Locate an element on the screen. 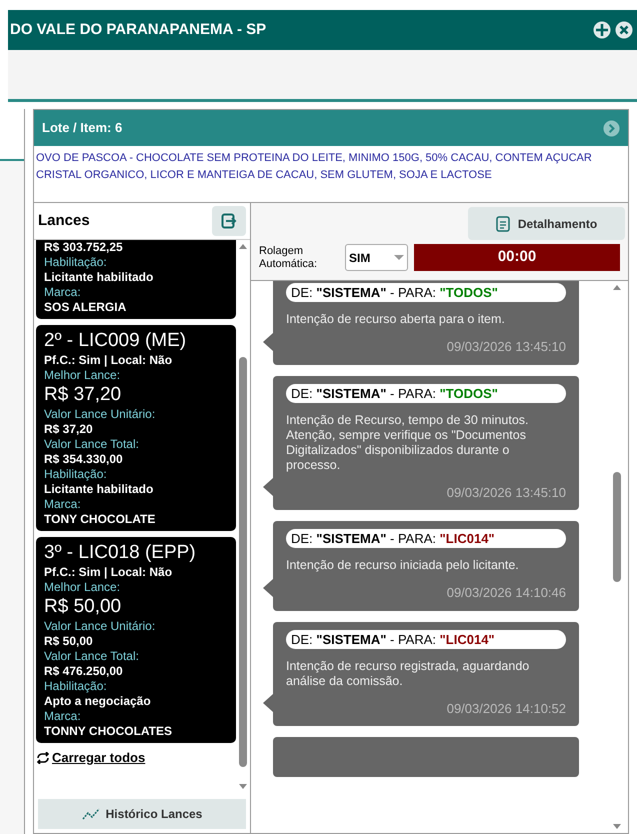  field-value: R$ 37,20 is located at coordinates (69, 429).